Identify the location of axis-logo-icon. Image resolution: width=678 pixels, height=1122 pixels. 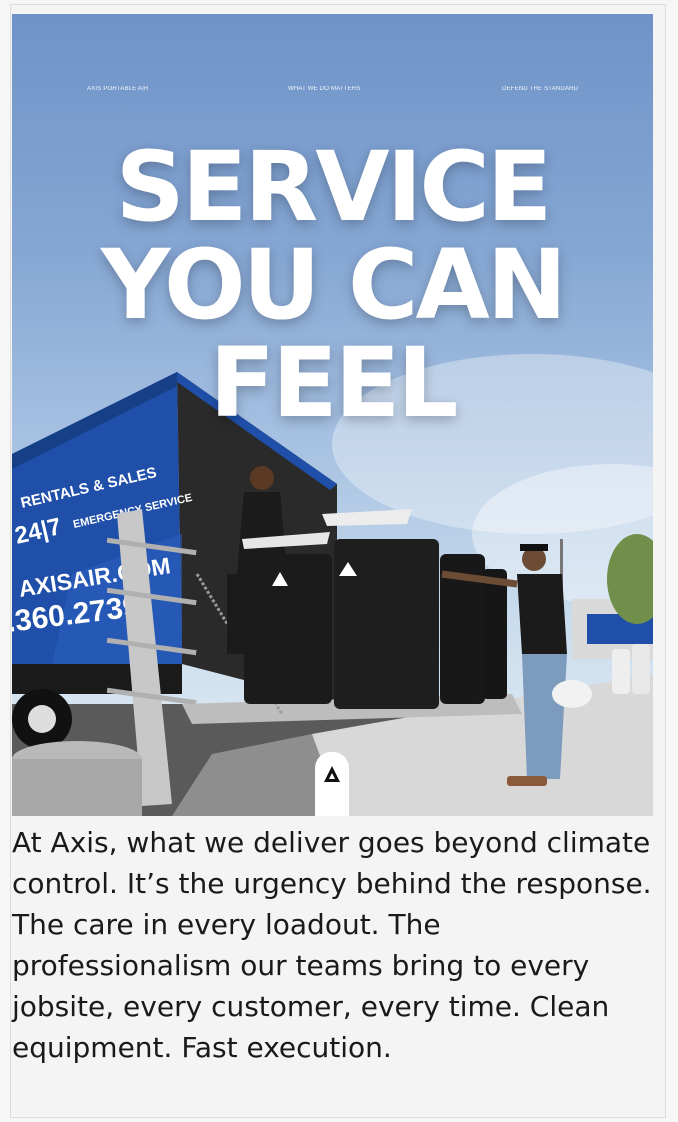
(332, 774).